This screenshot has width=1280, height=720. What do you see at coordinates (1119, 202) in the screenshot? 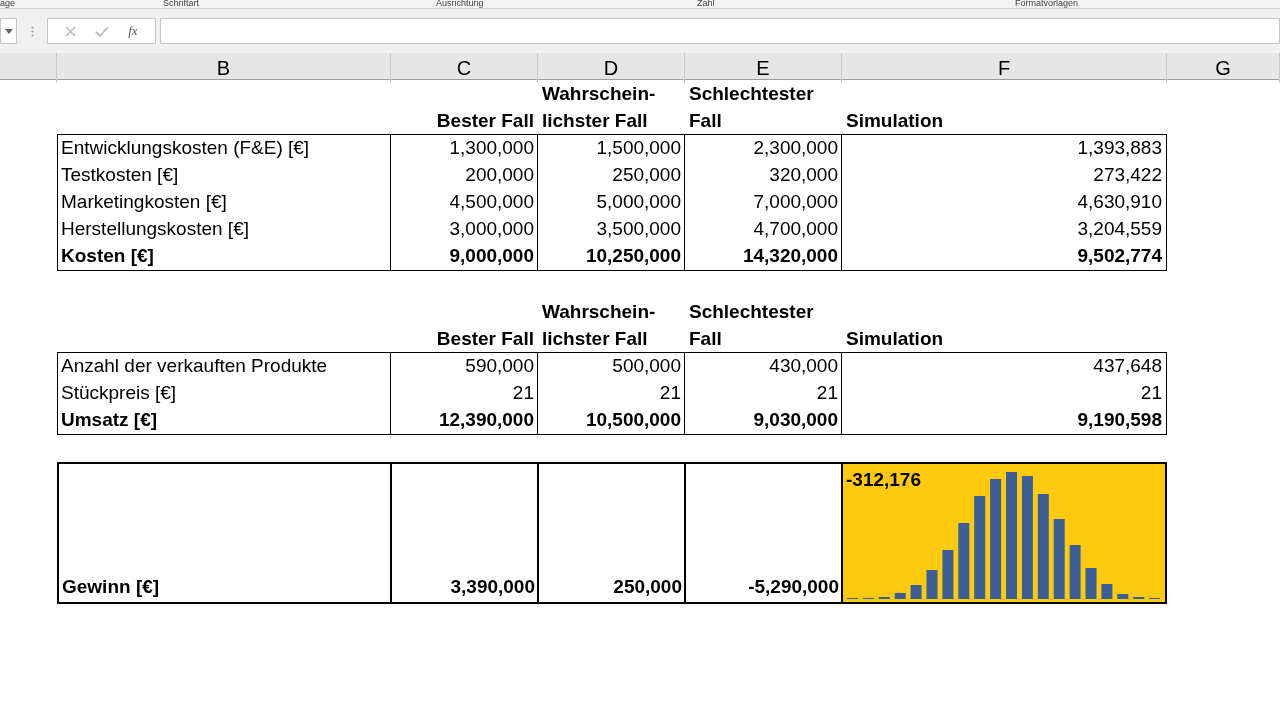
I see `table-cell-text: 4,630,910` at bounding box center [1119, 202].